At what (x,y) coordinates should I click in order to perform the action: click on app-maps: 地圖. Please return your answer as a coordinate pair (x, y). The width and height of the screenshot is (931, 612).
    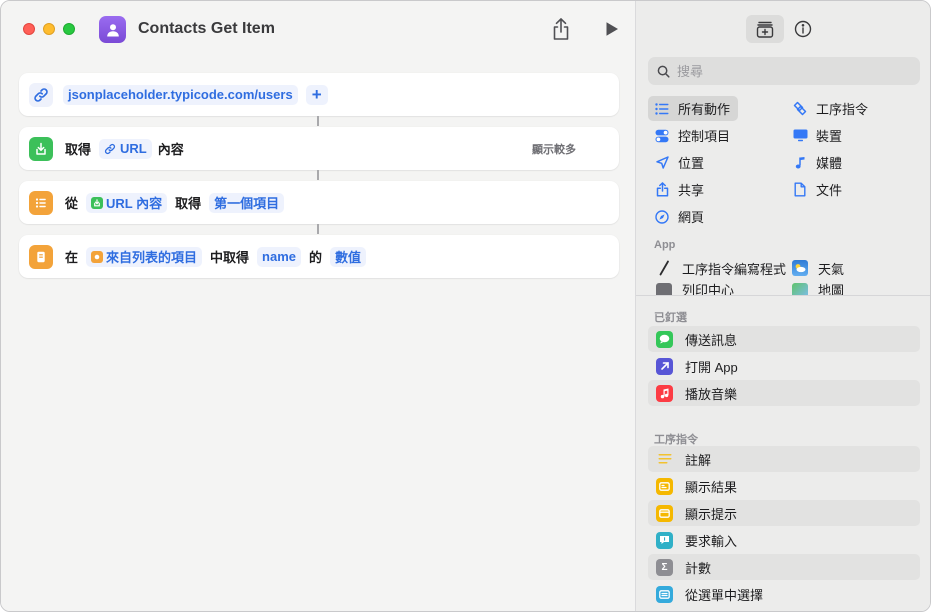
    Looking at the image, I should click on (818, 289).